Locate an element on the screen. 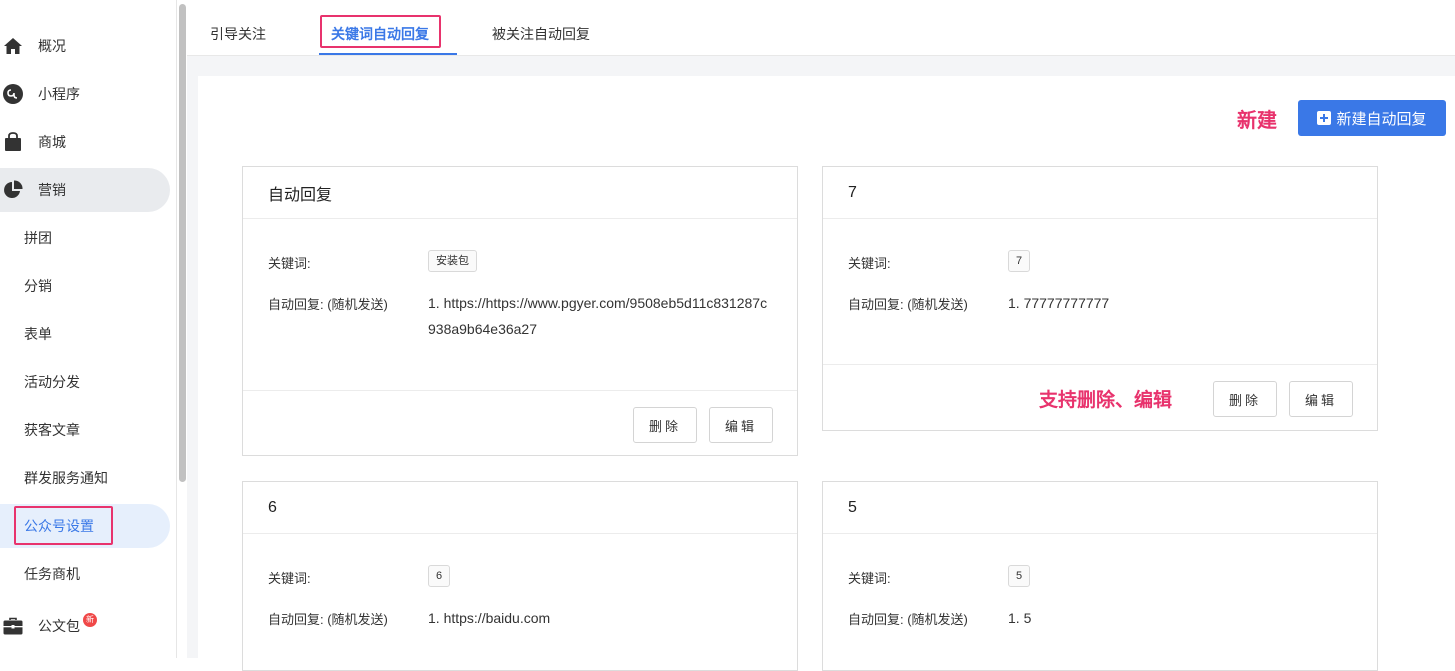 This screenshot has width=1455, height=671. reply-content: 1. 77777777777 is located at coordinates (1059, 303).